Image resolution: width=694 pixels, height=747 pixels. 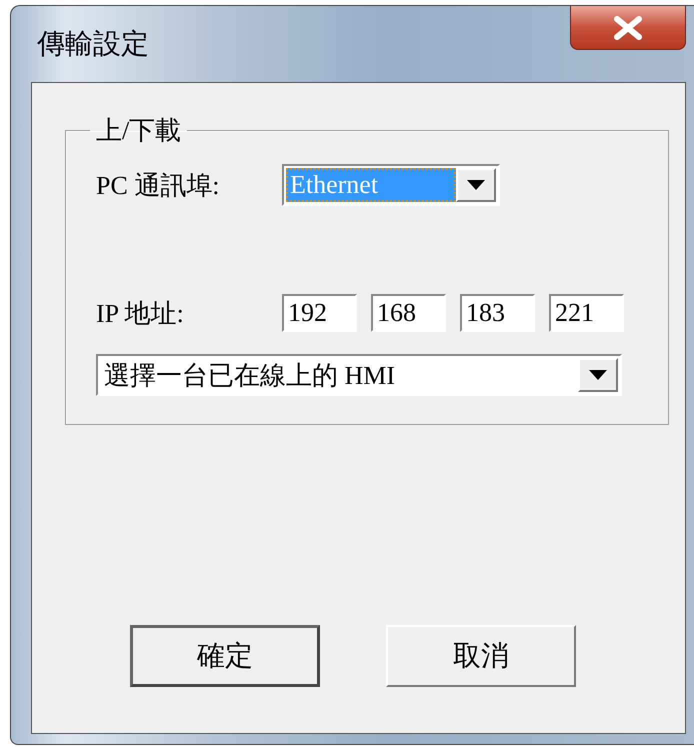 What do you see at coordinates (497, 313) in the screenshot?
I see `ip-octet-field: 183` at bounding box center [497, 313].